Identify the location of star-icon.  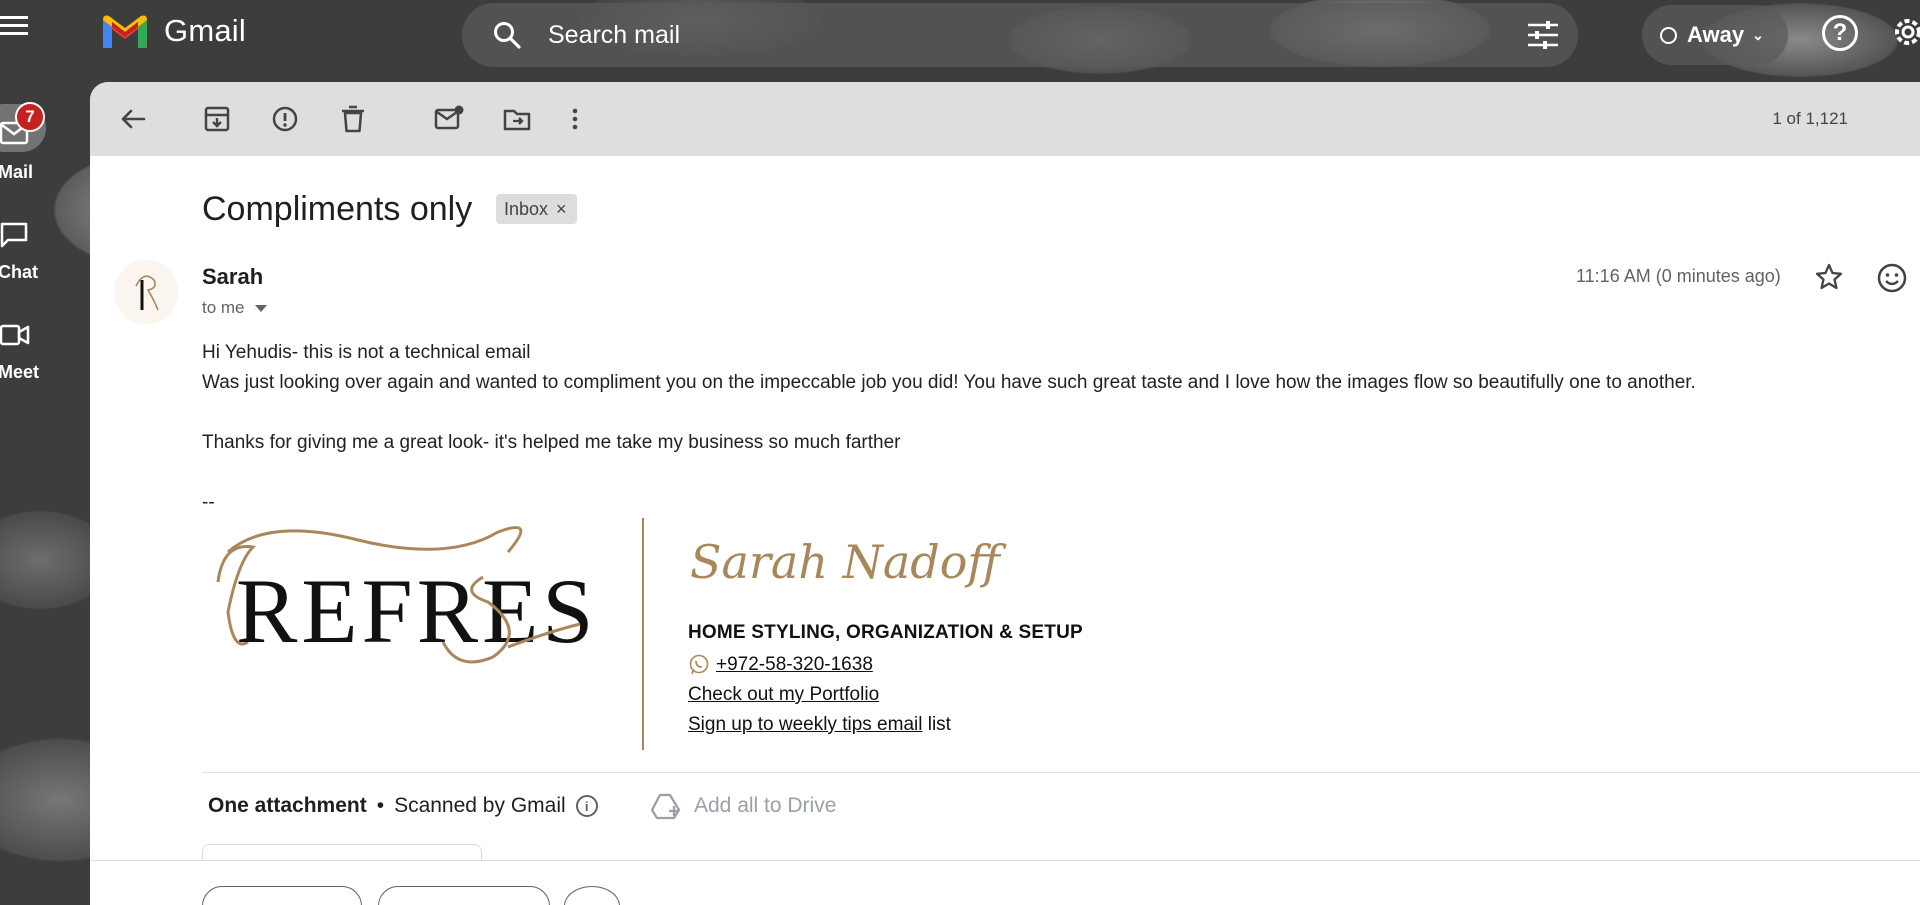
(1829, 277).